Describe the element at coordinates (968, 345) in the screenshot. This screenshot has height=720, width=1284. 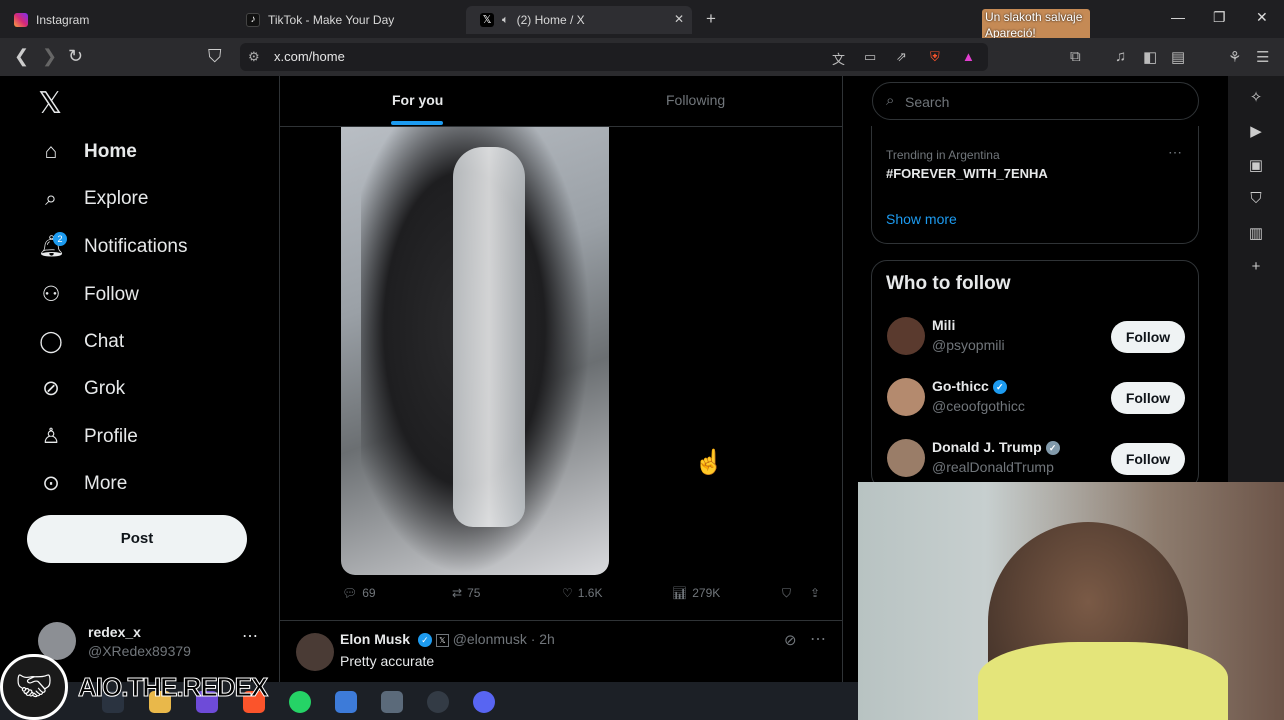
I see `suggestion-handle: @psyopmili` at that location.